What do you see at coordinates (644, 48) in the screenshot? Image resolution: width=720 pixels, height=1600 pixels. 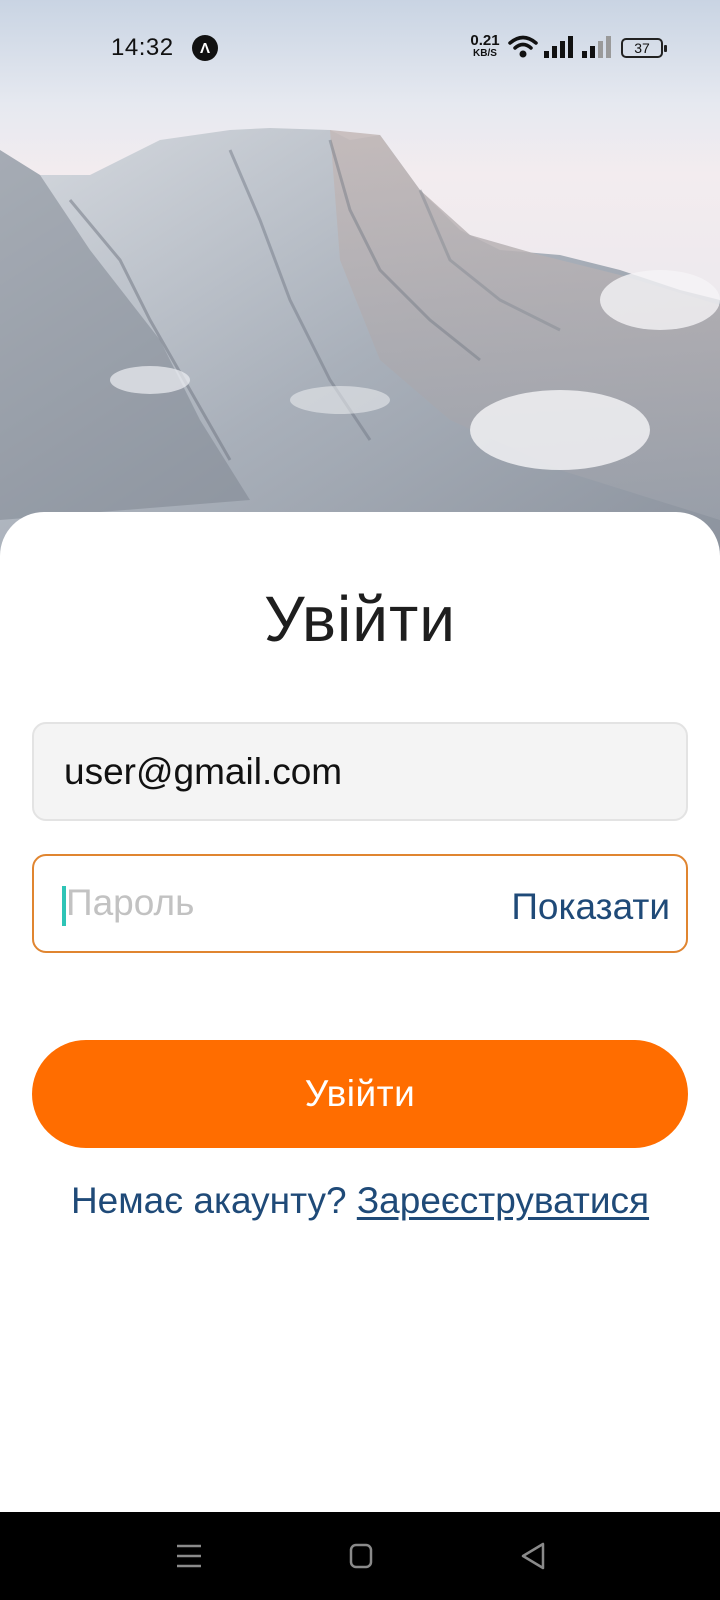 I see `battery-icon: 37` at bounding box center [644, 48].